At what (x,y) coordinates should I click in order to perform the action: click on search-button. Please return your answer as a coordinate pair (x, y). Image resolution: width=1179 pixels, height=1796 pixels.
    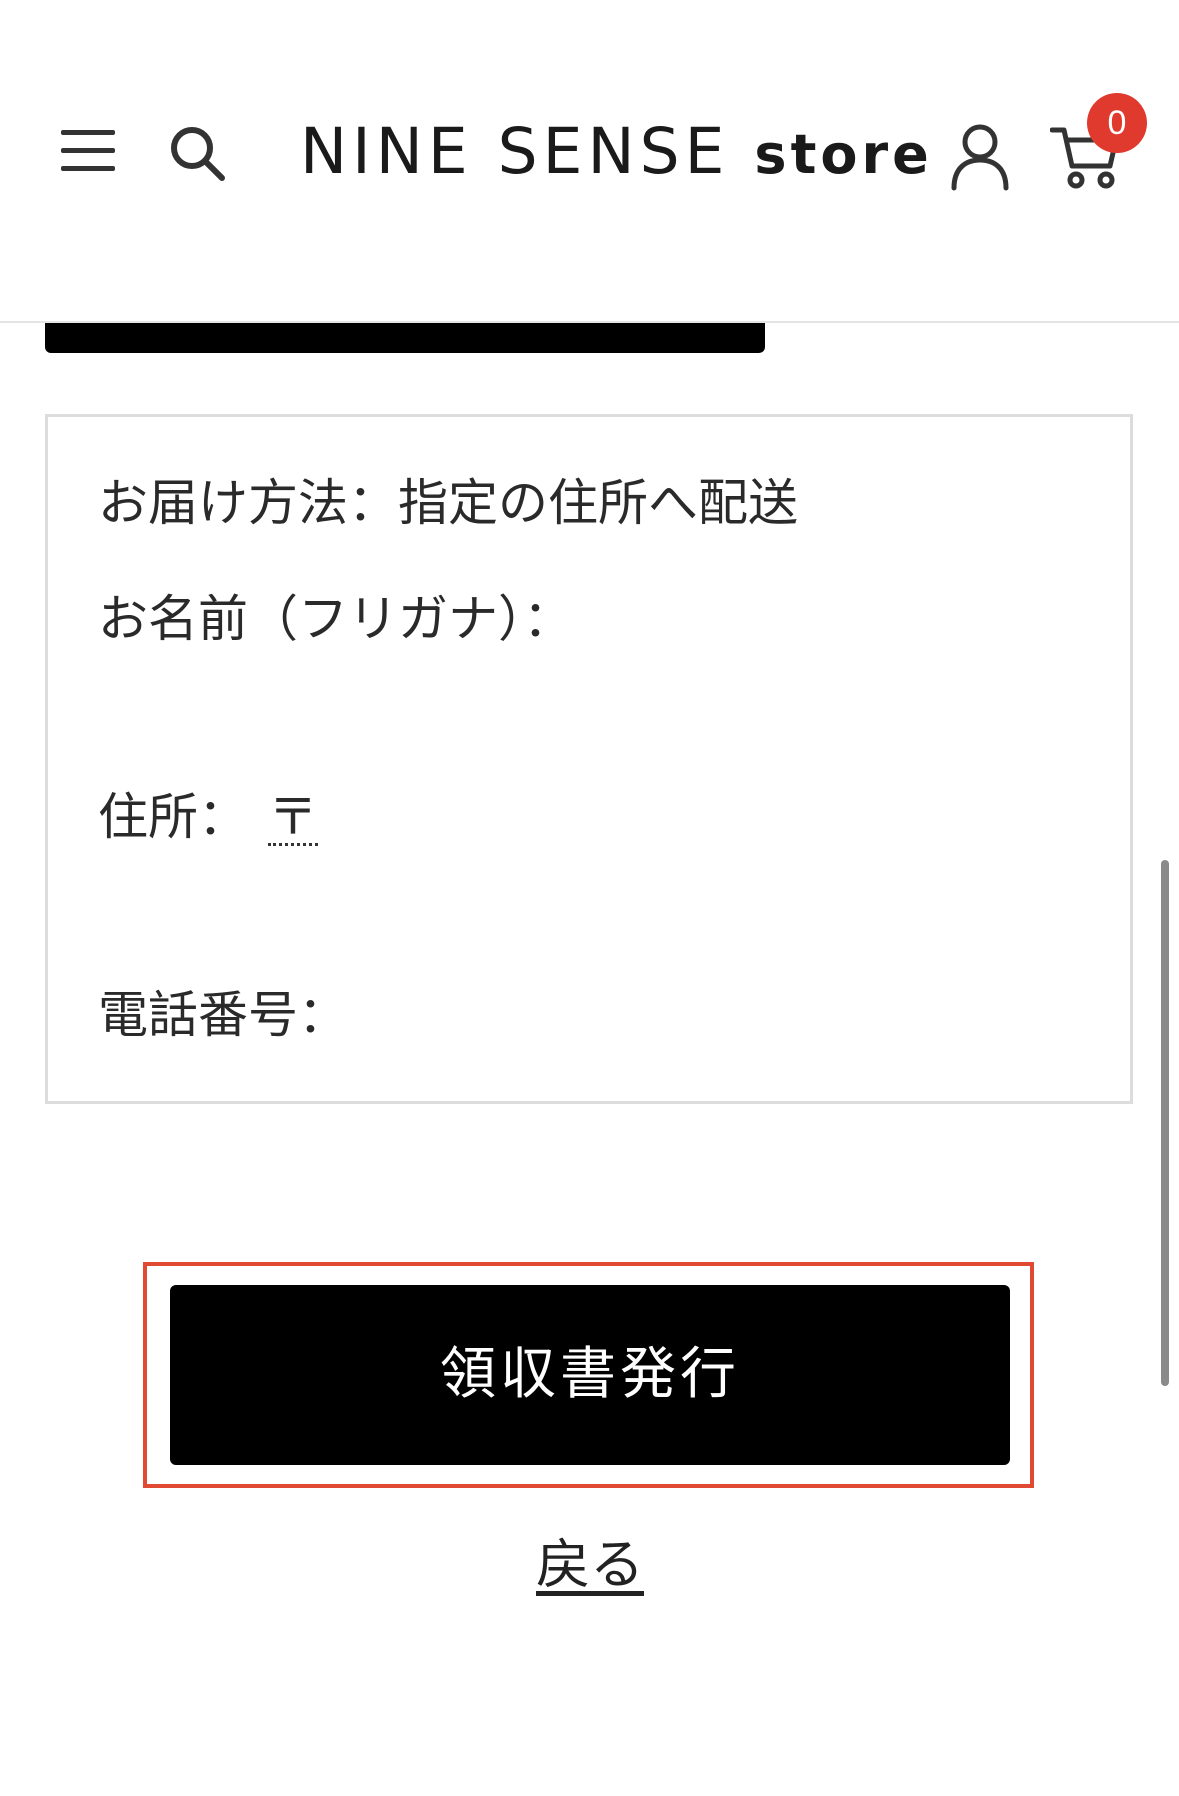
    Looking at the image, I should click on (198, 154).